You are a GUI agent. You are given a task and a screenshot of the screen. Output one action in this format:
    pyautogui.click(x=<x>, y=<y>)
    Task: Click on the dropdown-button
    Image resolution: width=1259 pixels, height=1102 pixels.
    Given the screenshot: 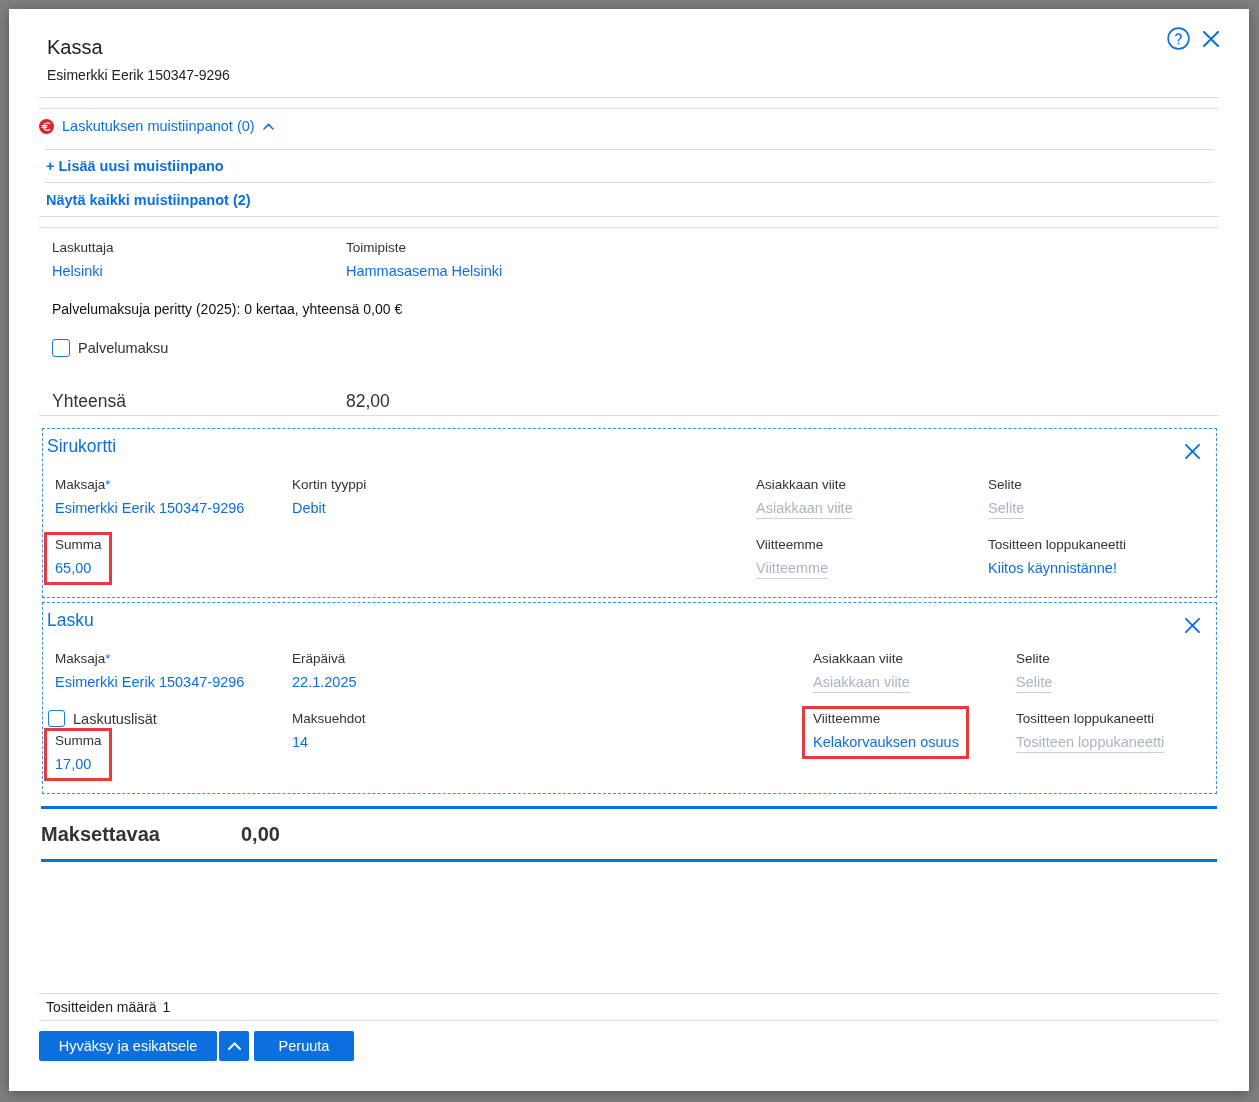 What is the action you would take?
    pyautogui.click(x=234, y=1046)
    